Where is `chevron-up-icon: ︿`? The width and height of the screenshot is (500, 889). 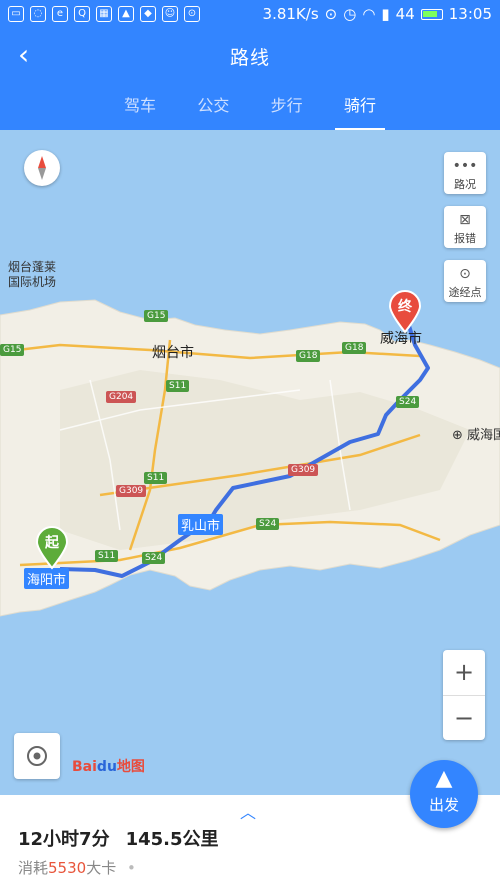
chevron-up-icon: ︿ is located at coordinates (248, 811).